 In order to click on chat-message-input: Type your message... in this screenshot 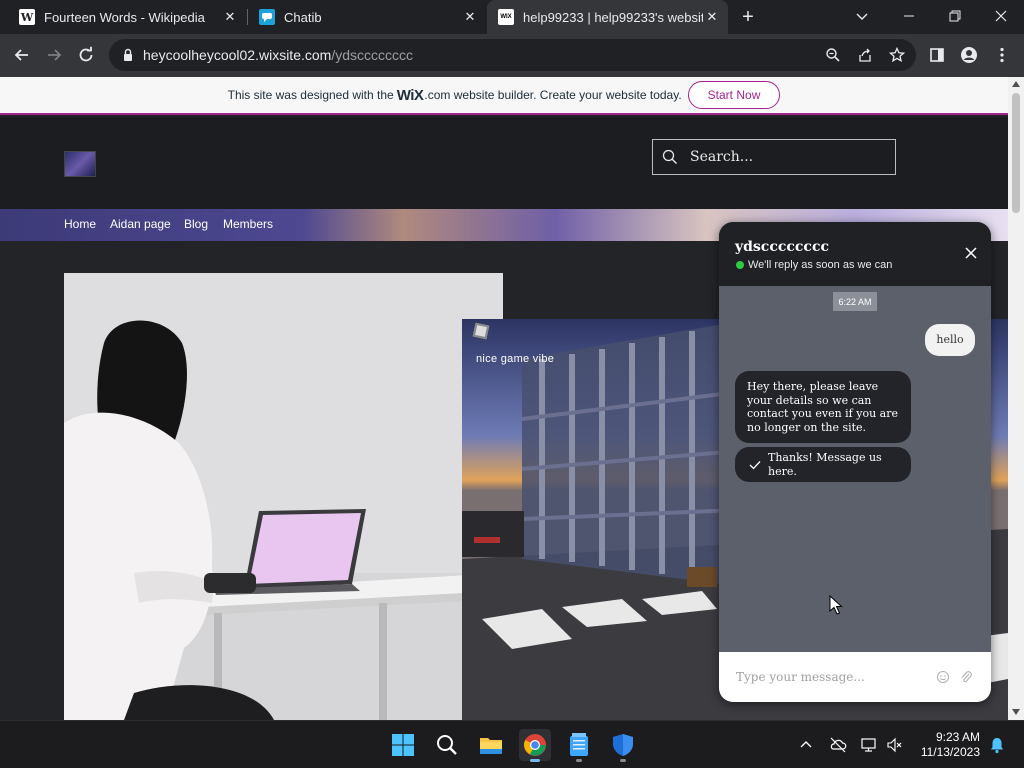, I will do `click(855, 677)`.